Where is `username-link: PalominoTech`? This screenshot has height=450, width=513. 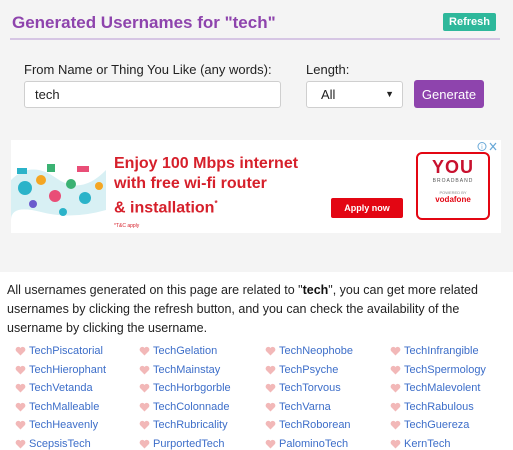
username-link: PalominoTech is located at coordinates (306, 442).